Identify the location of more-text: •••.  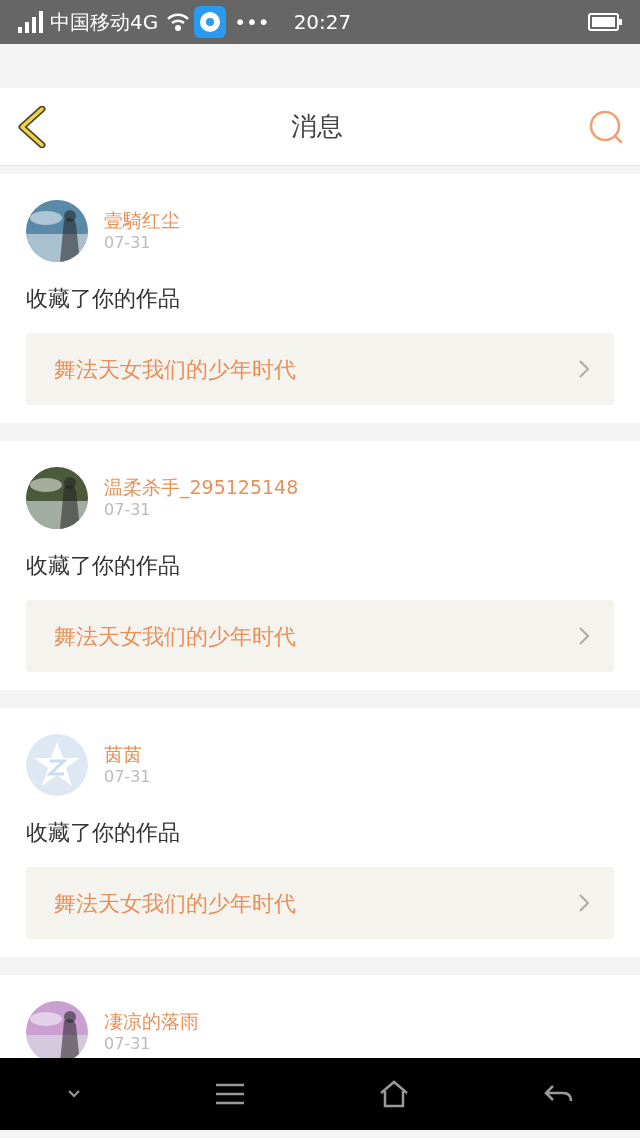
(252, 22).